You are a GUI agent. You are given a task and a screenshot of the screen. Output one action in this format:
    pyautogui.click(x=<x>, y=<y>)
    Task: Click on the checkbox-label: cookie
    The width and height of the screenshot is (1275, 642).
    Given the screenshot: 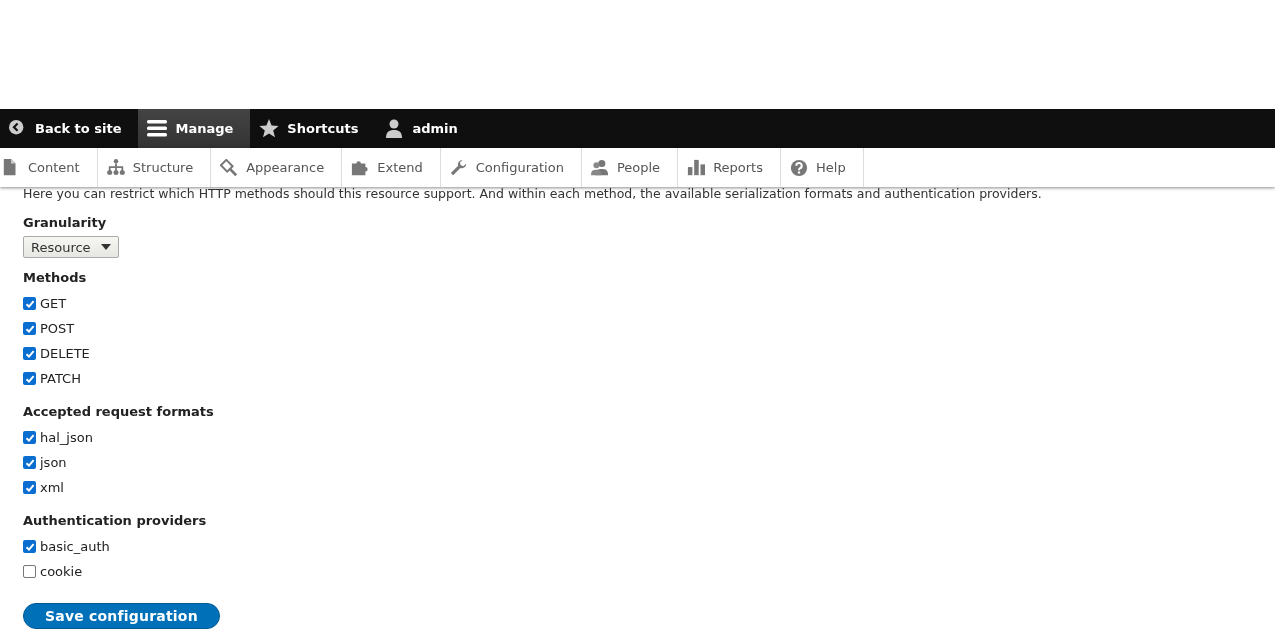 What is the action you would take?
    pyautogui.click(x=61, y=571)
    